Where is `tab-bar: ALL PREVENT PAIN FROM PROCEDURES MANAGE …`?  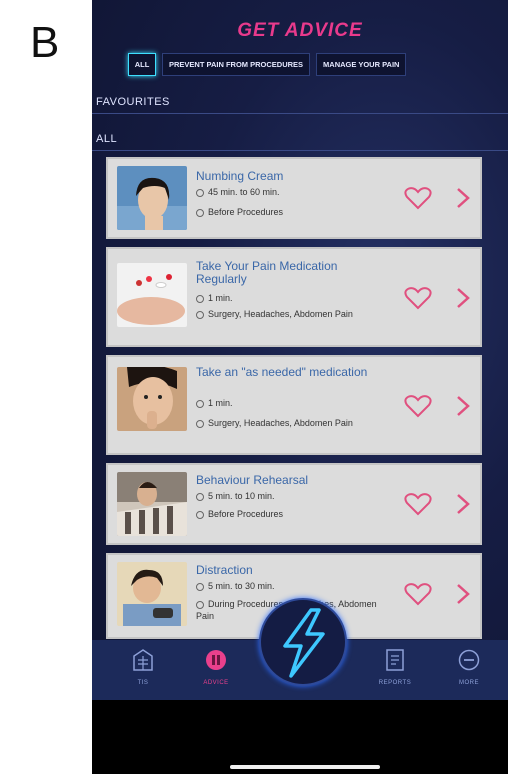 tab-bar: ALL PREVENT PAIN FROM PROCEDURES MANAGE … is located at coordinates (270, 64).